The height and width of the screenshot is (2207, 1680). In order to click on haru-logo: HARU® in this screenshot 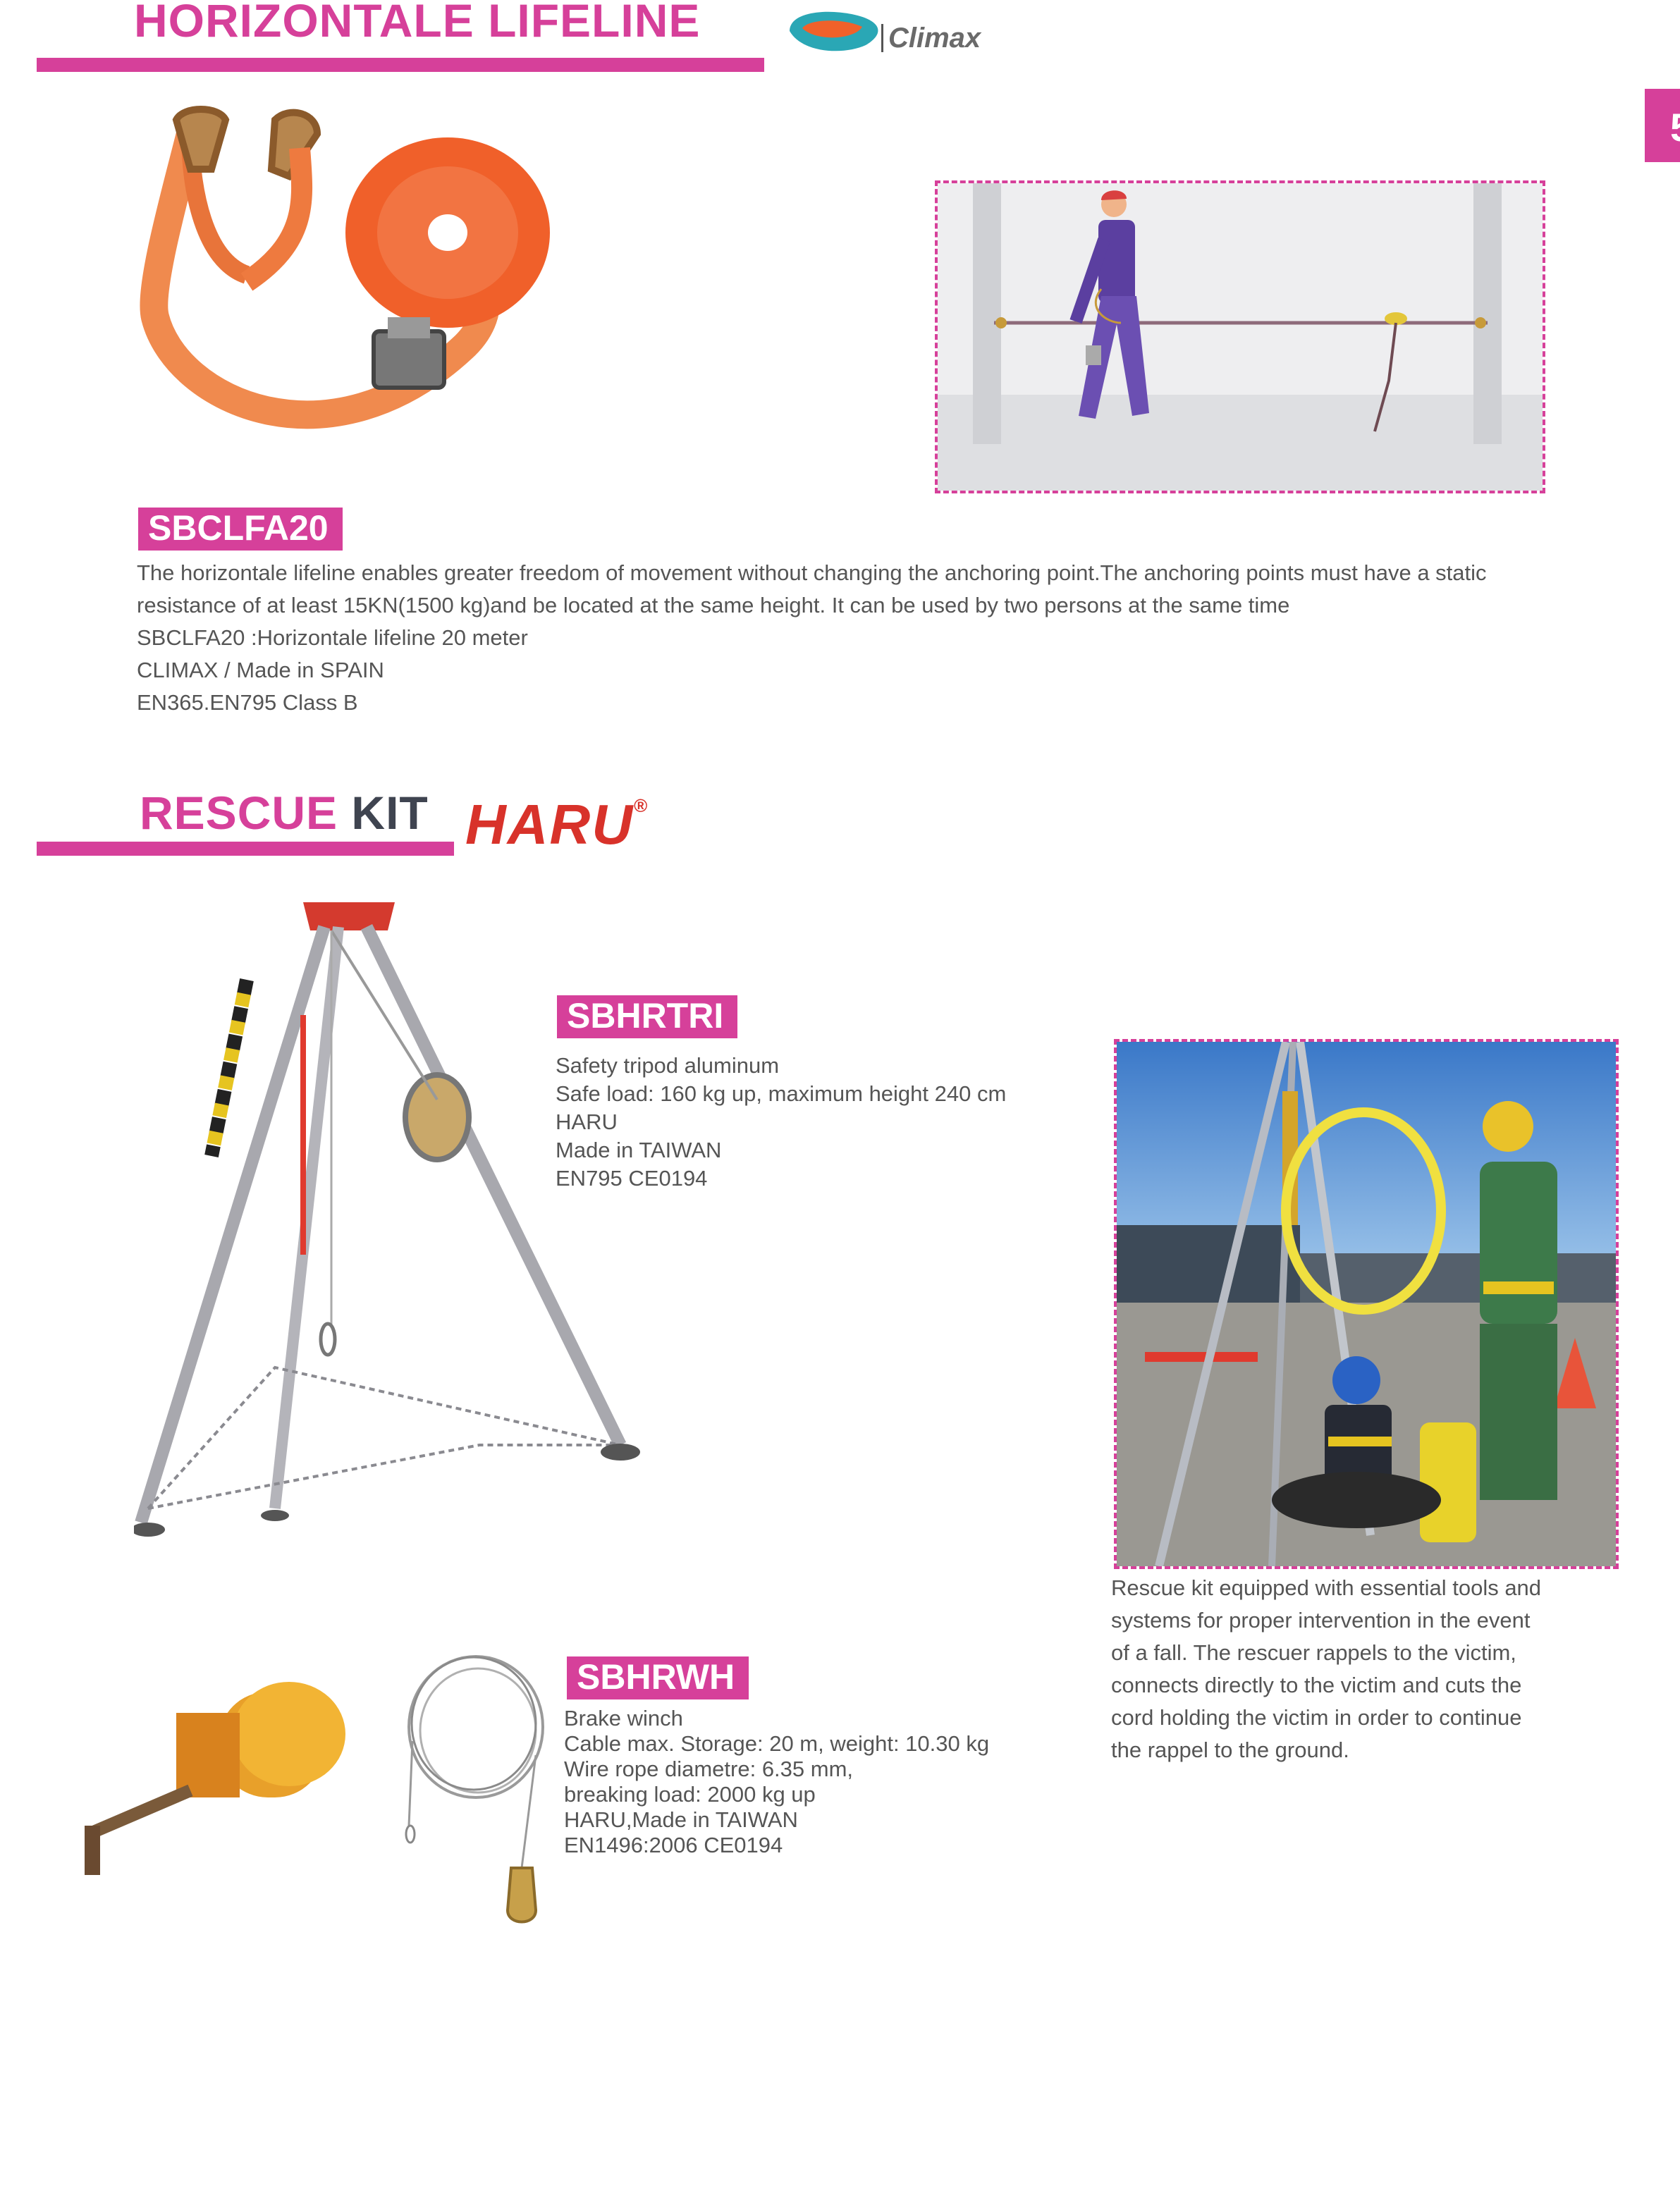, I will do `click(557, 825)`.